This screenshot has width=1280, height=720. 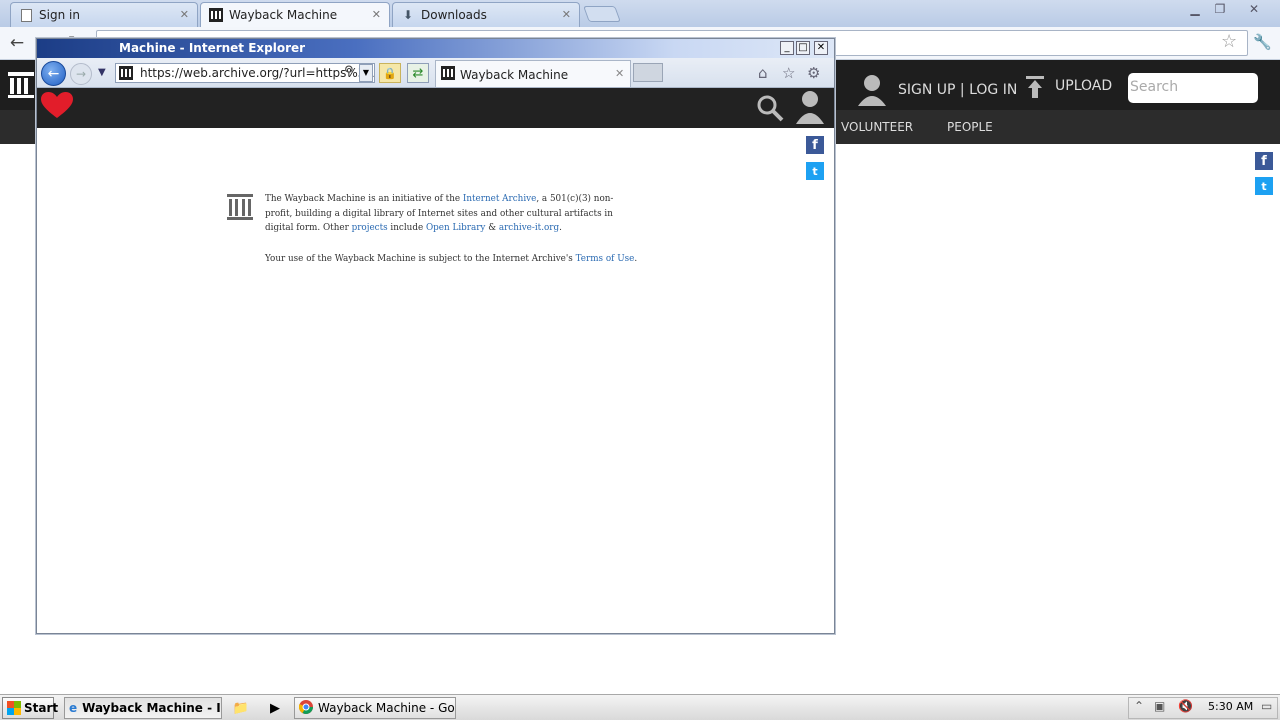 What do you see at coordinates (418, 73) in the screenshot?
I see `refresh-icon: ⇄` at bounding box center [418, 73].